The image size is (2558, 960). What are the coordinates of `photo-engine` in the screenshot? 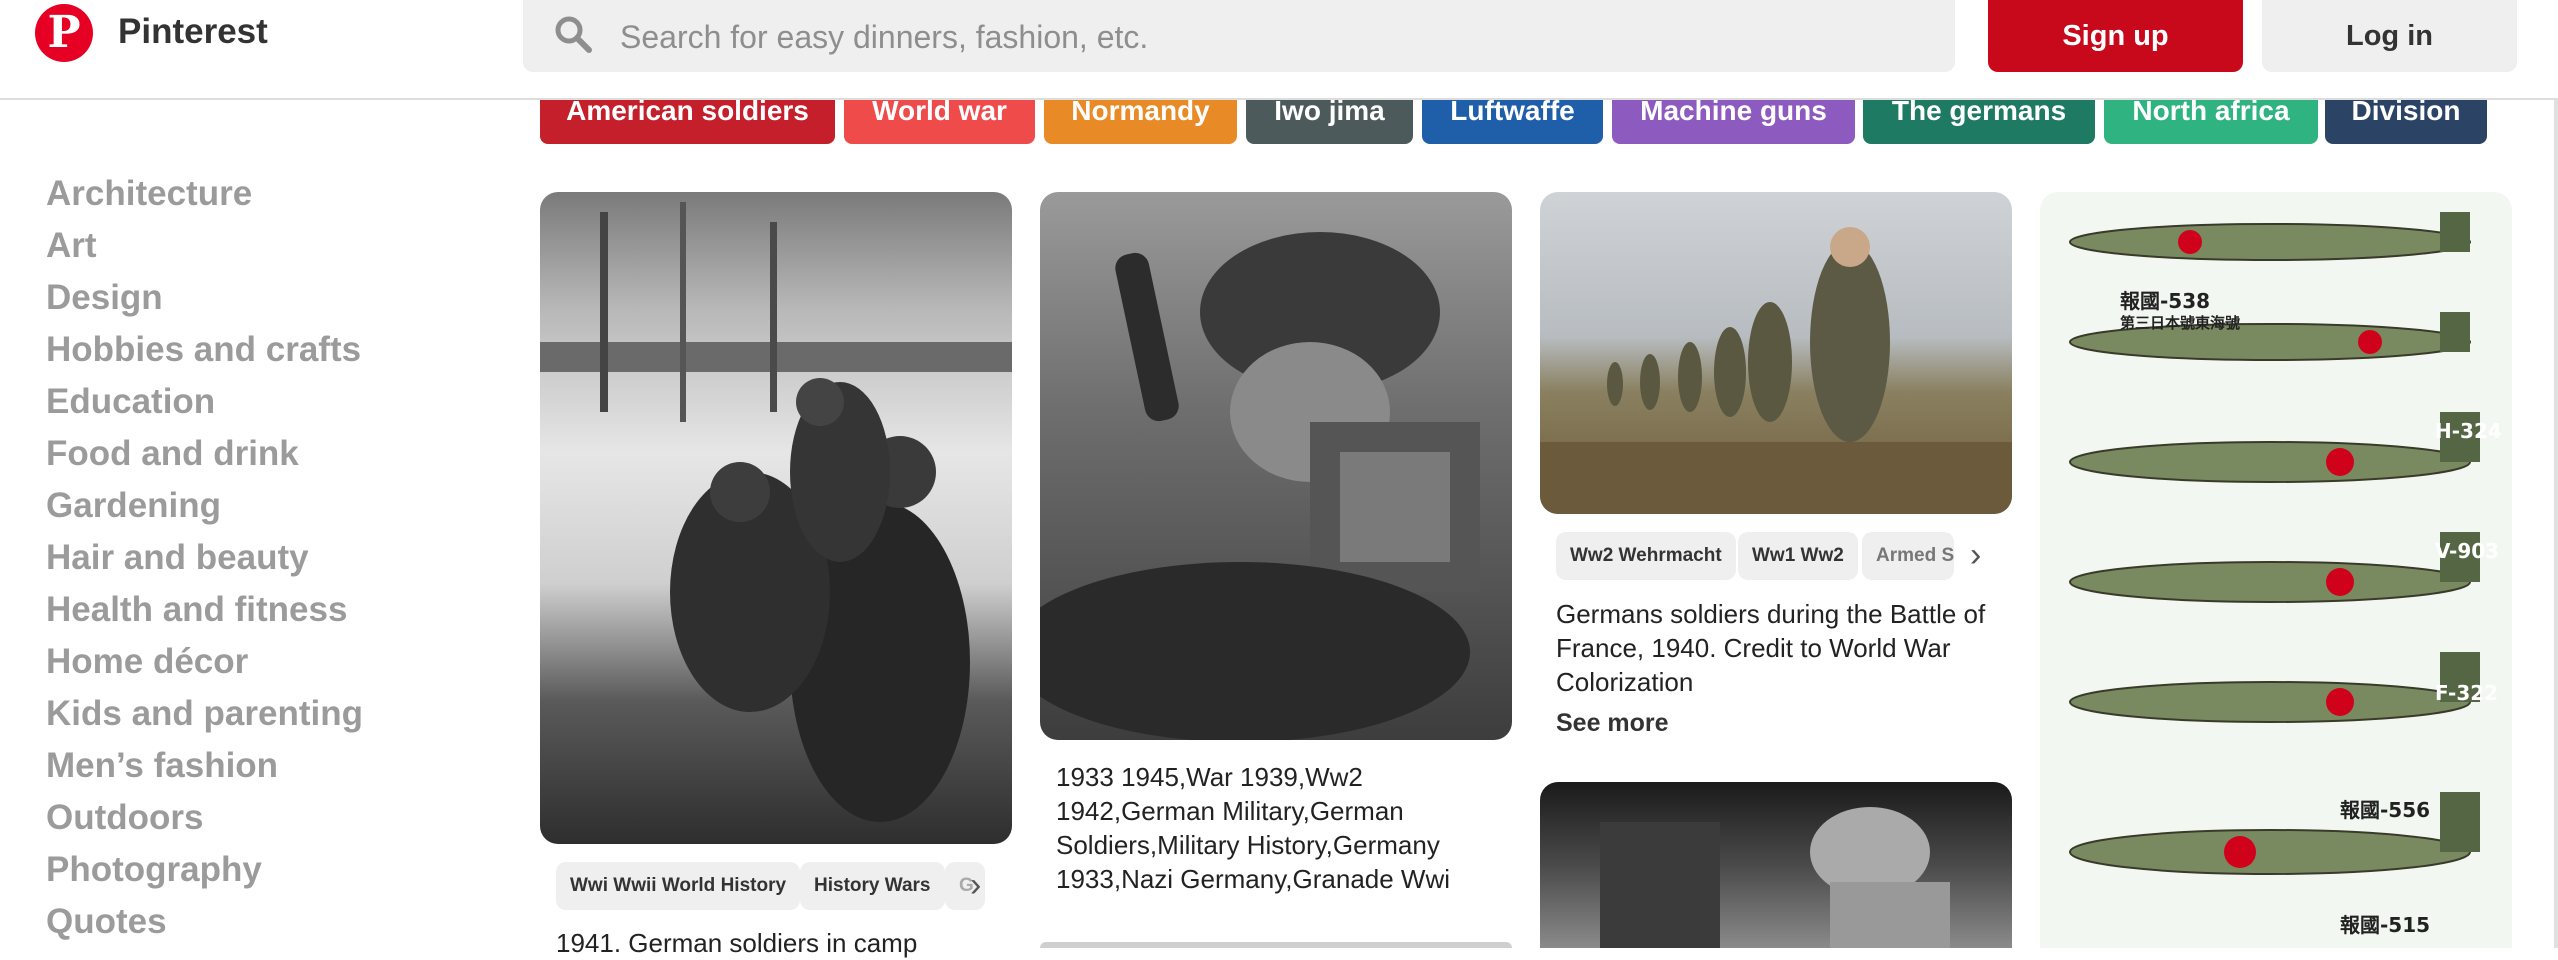 It's located at (1775, 877).